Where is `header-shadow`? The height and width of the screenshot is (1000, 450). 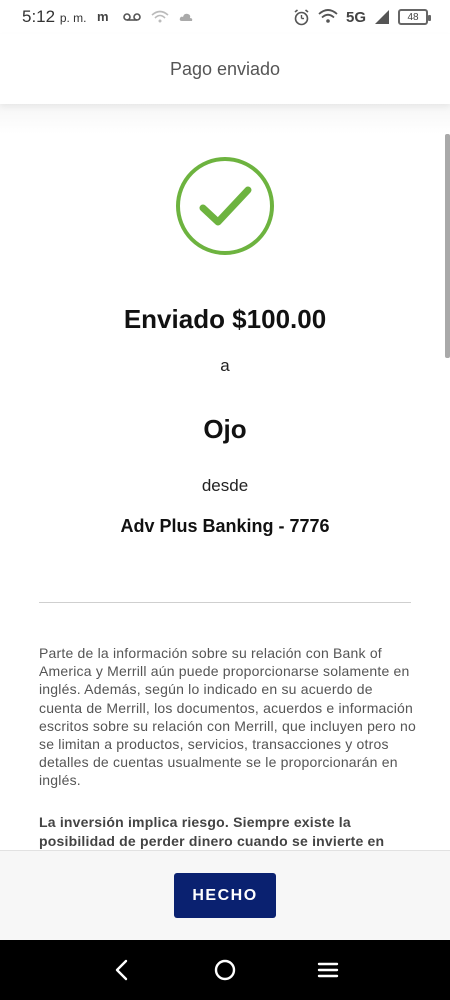 header-shadow is located at coordinates (225, 119).